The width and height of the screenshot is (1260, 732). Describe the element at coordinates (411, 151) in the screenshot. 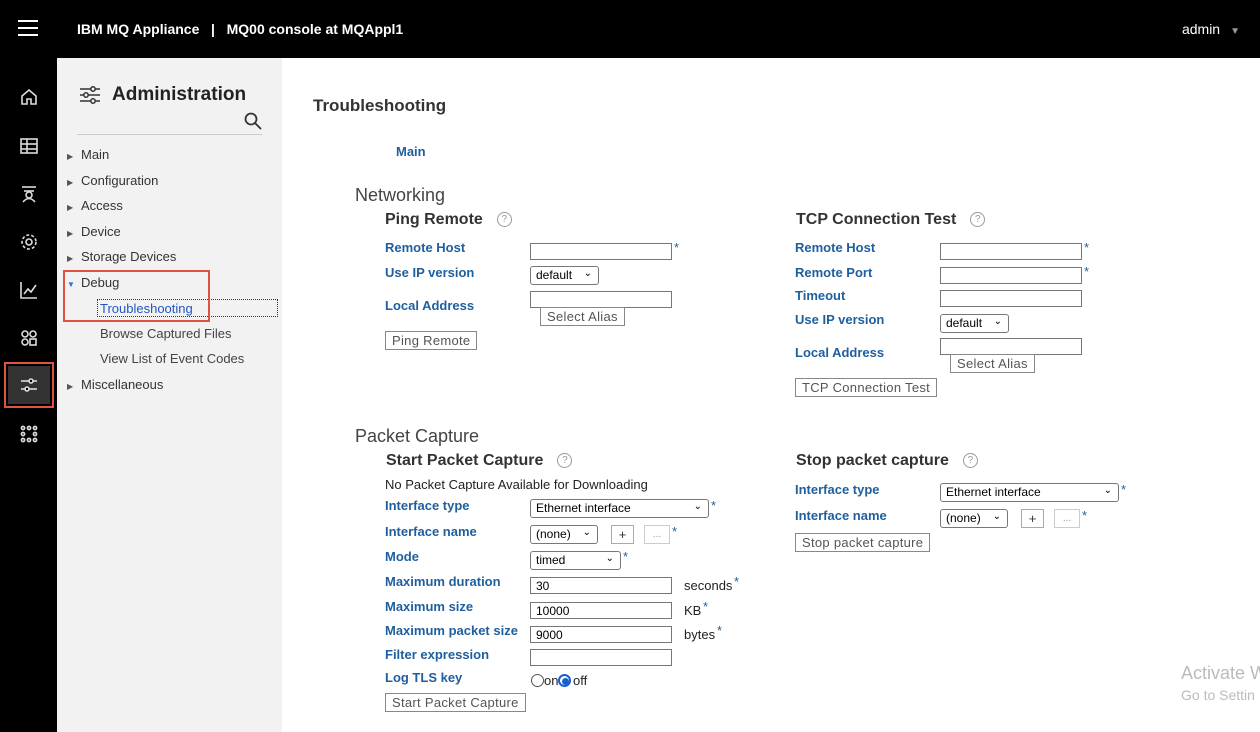

I see `main-link: Main` at that location.